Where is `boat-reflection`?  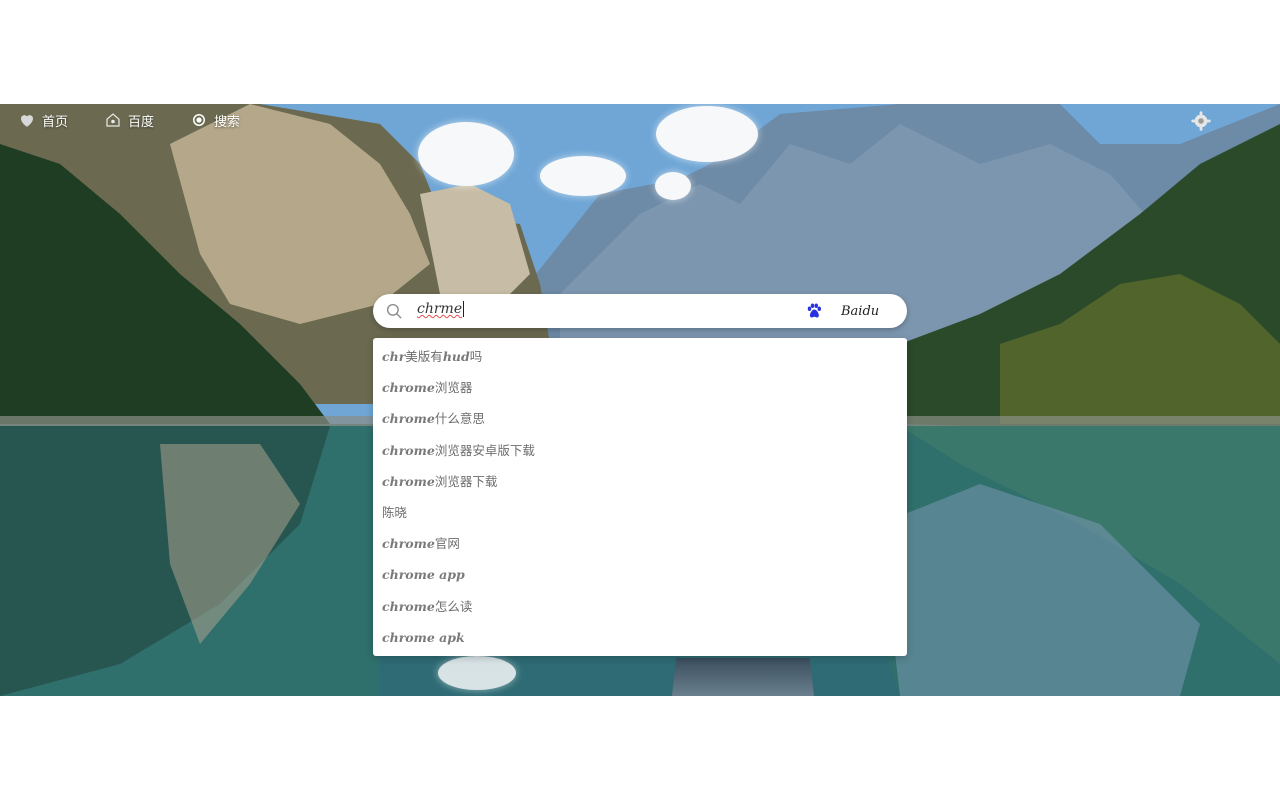 boat-reflection is located at coordinates (743, 677).